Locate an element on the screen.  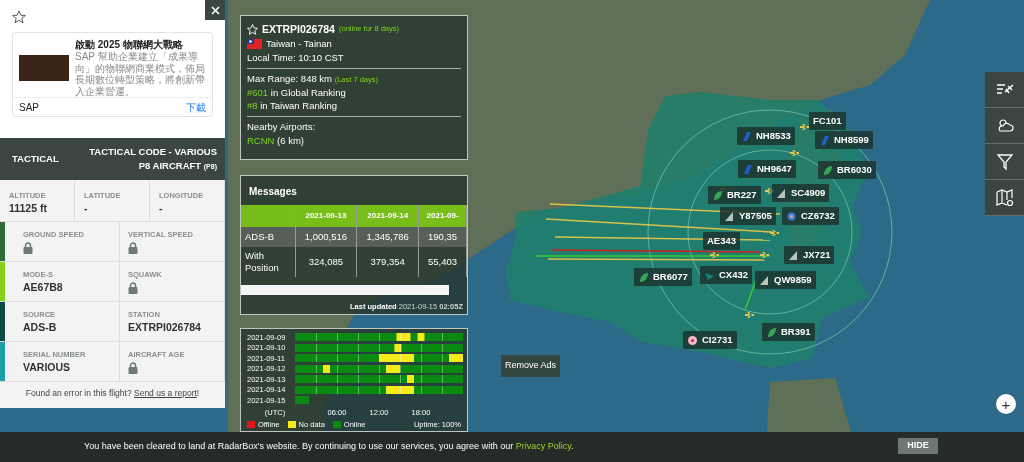
flight-label: Y87505 is located at coordinates (748, 216).